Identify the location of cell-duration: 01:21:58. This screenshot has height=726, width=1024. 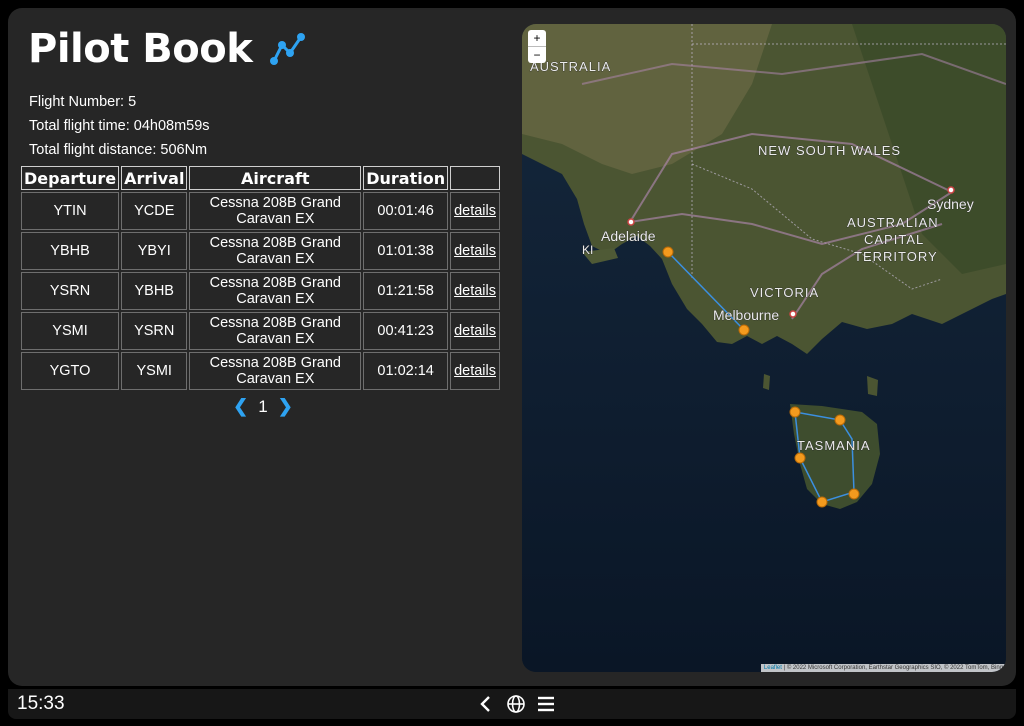
(406, 291).